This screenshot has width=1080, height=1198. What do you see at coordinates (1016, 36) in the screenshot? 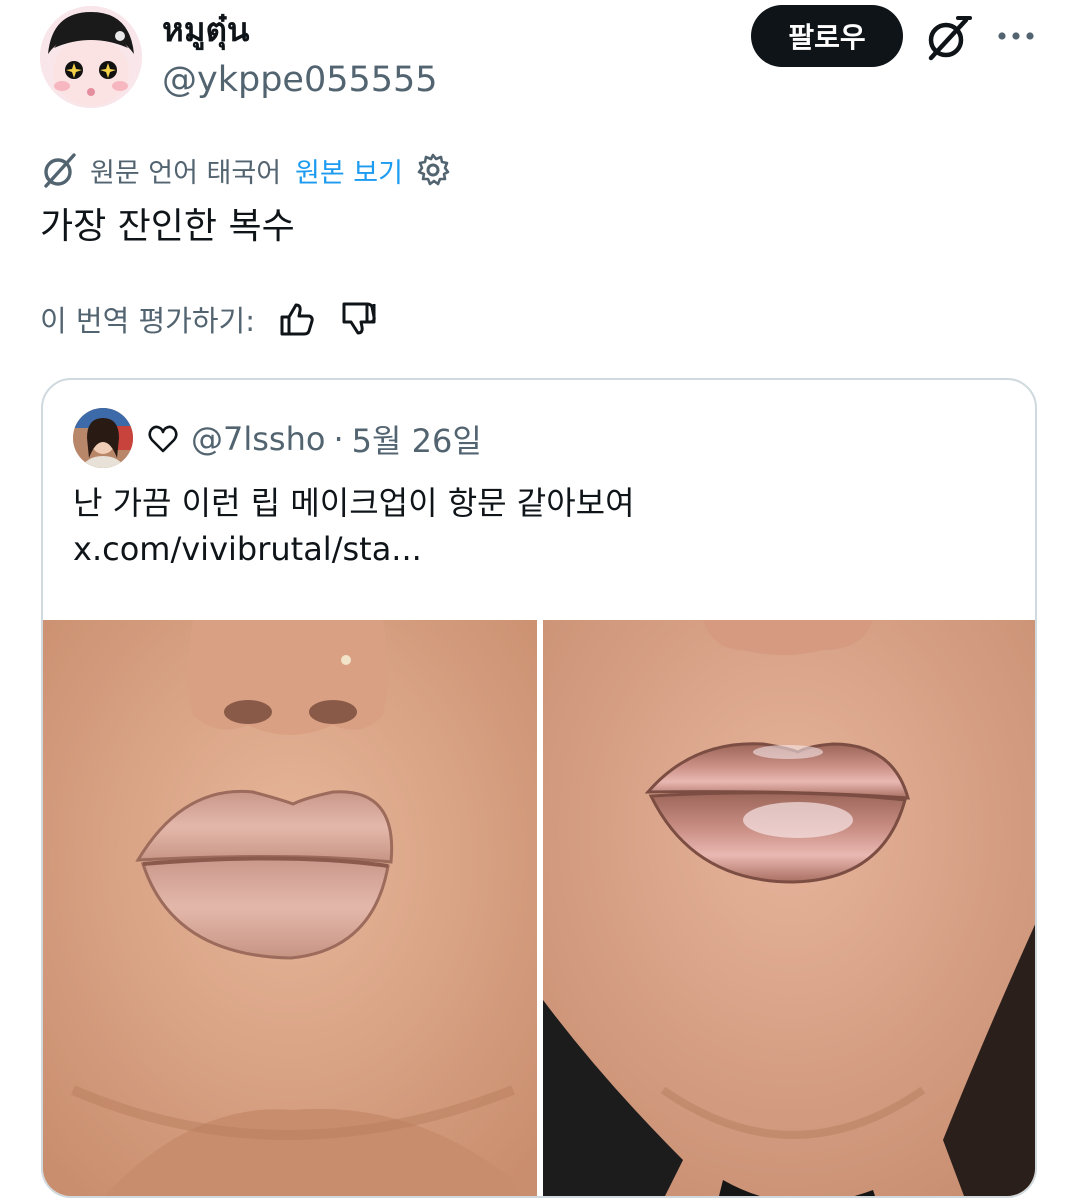
I see `more-dots-icon` at bounding box center [1016, 36].